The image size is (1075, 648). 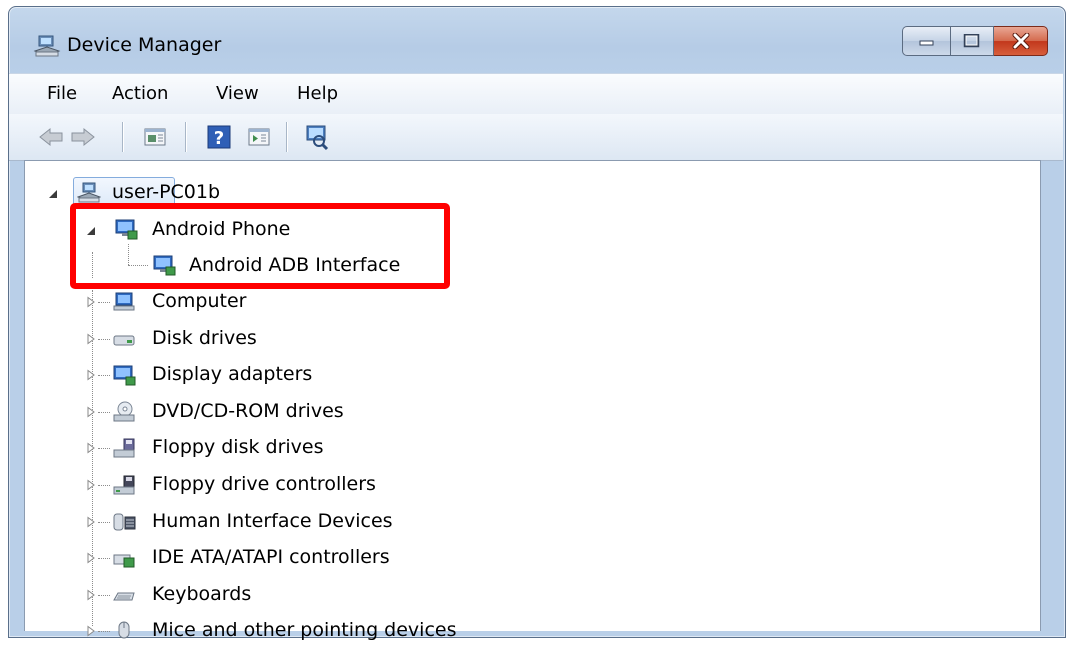 What do you see at coordinates (237, 93) in the screenshot?
I see `menu-view: View` at bounding box center [237, 93].